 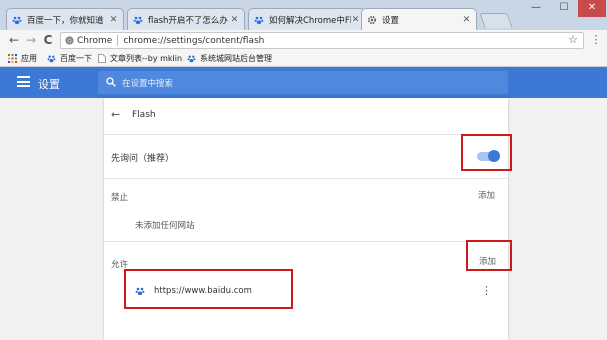 What do you see at coordinates (95, 40) in the screenshot?
I see `omnibox-chip: Chrome` at bounding box center [95, 40].